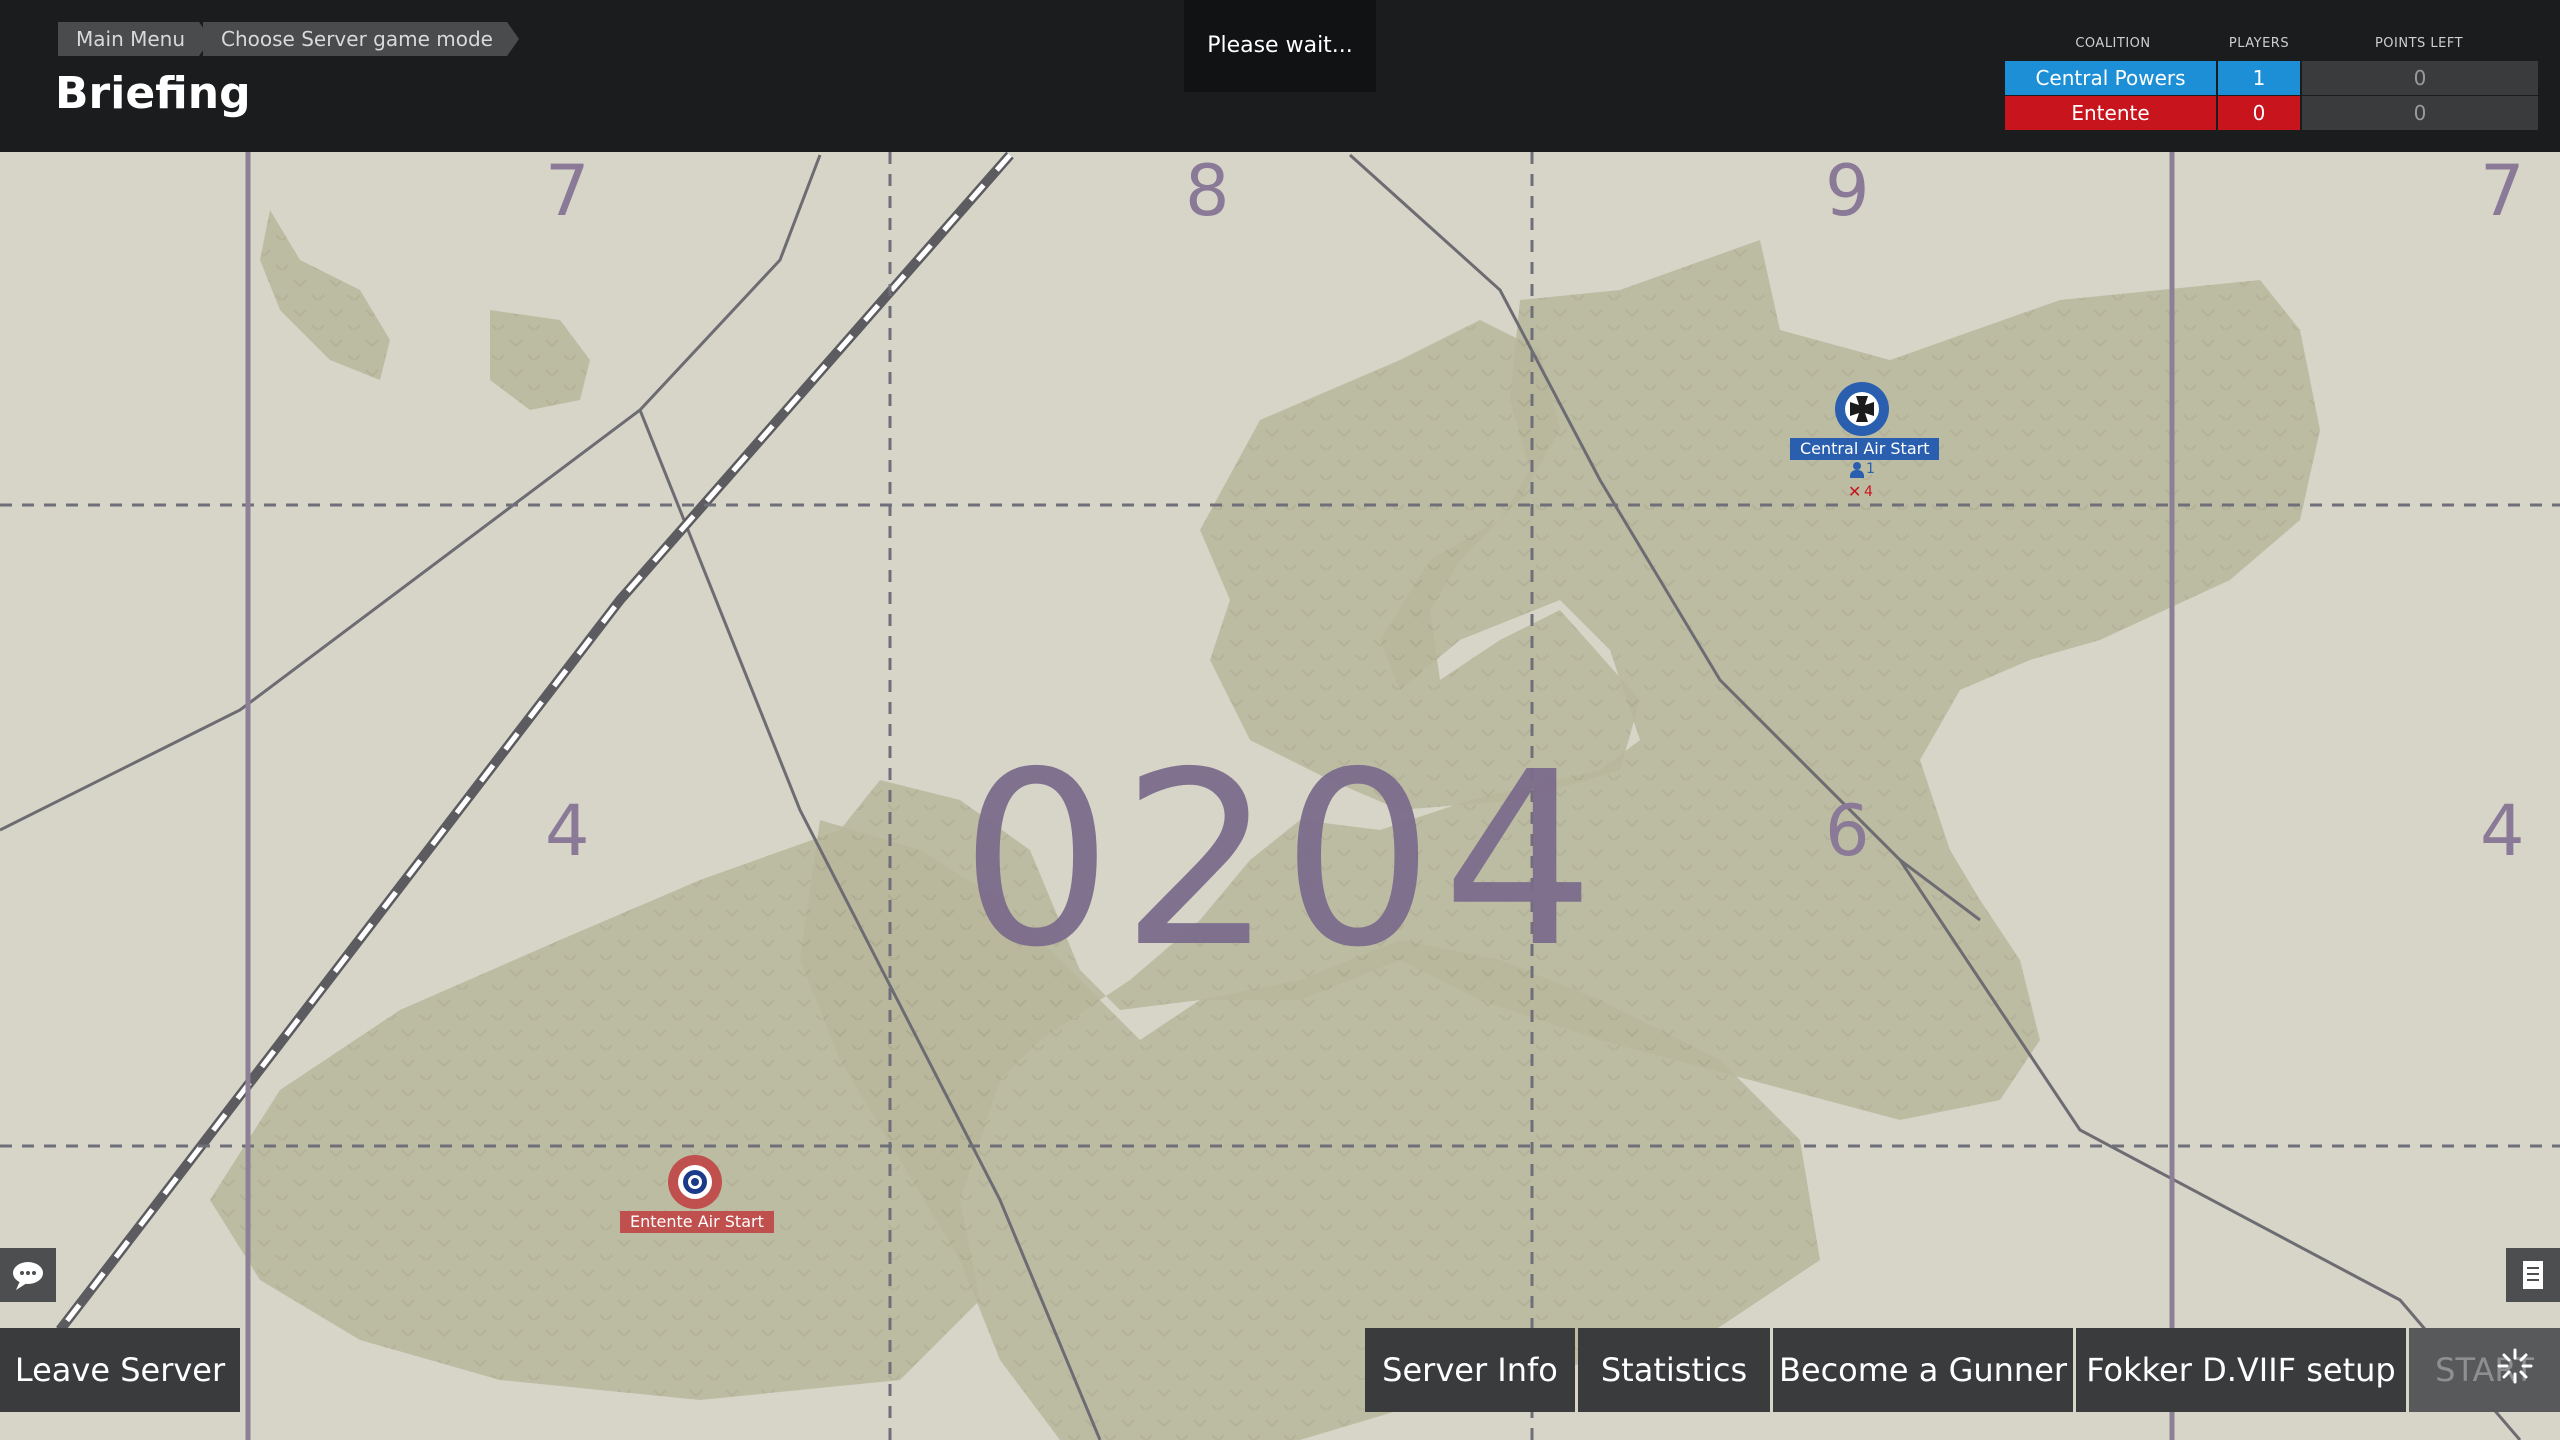  Describe the element at coordinates (1207, 191) in the screenshot. I see `grid-number: 8` at that location.